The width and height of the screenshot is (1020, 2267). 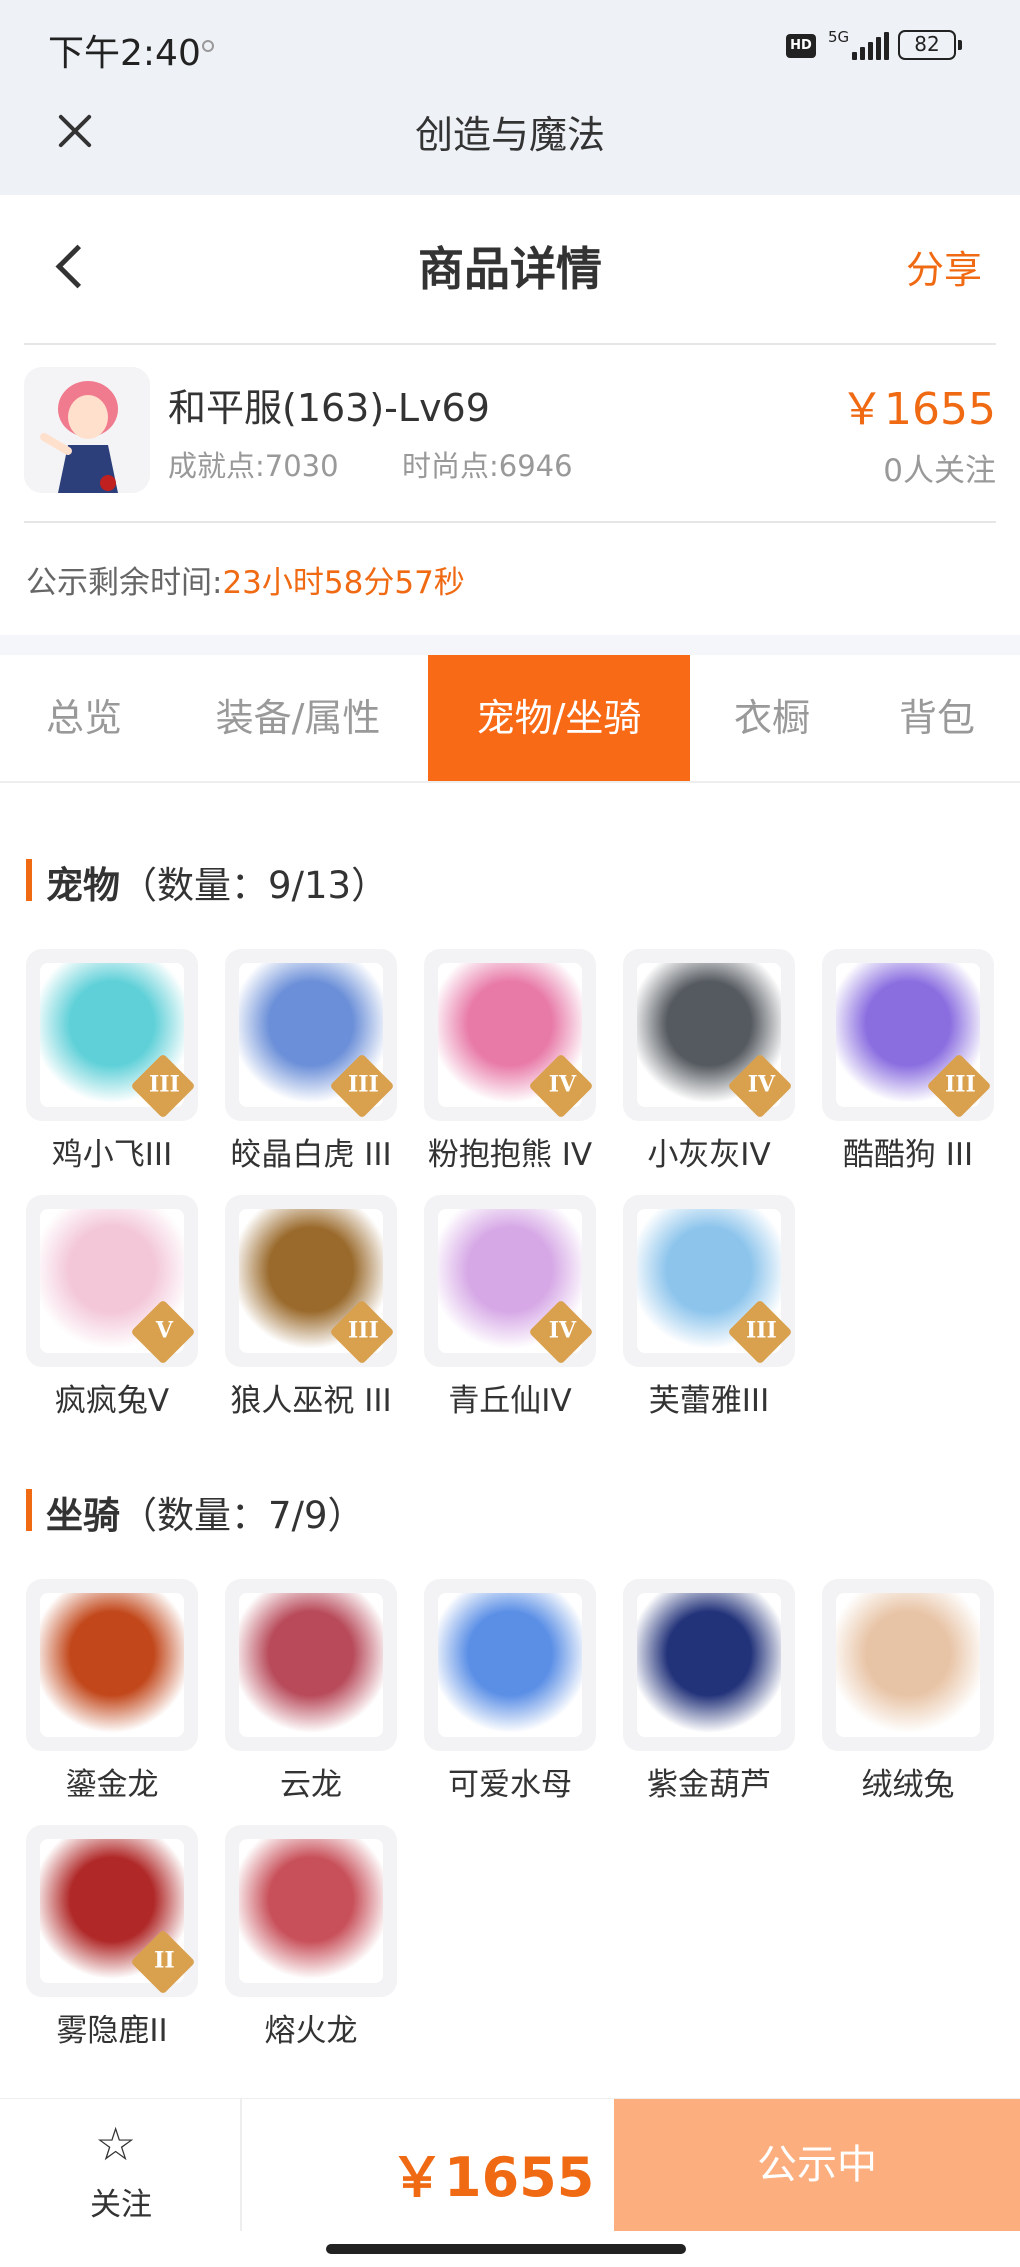 I want to click on pet-name: 青丘仙IV, so click(x=510, y=1401).